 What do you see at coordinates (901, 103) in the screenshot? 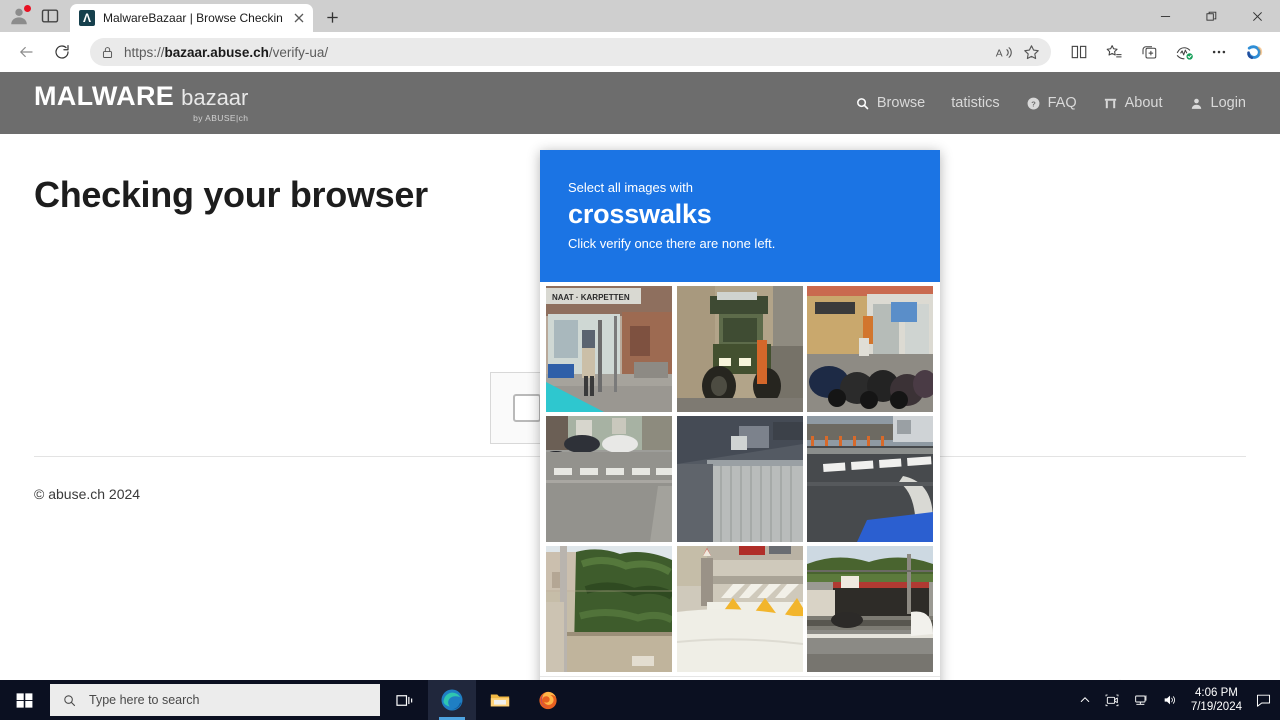
I see `nav-label-browse: Browse` at bounding box center [901, 103].